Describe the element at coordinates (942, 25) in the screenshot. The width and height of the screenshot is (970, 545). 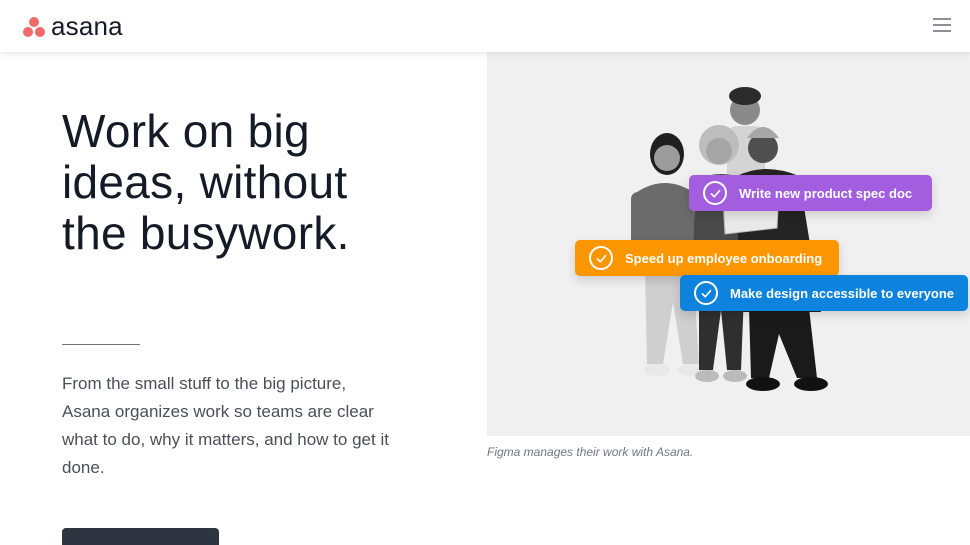
I see `hamburger-menu-icon` at that location.